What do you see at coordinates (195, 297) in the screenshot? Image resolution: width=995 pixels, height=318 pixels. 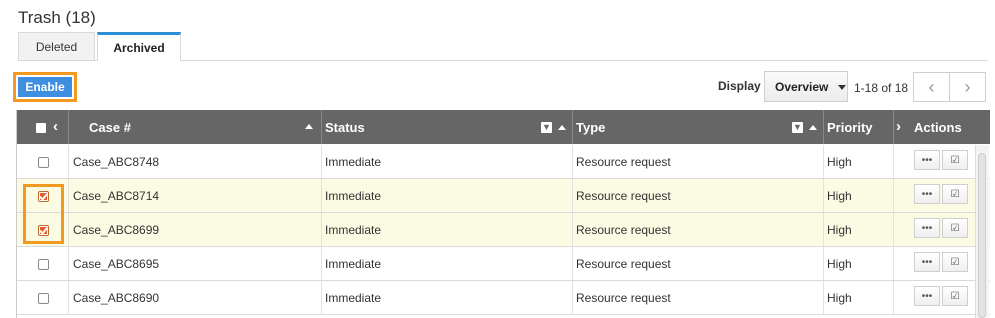 I see `case-cell: Case_ABC8690` at bounding box center [195, 297].